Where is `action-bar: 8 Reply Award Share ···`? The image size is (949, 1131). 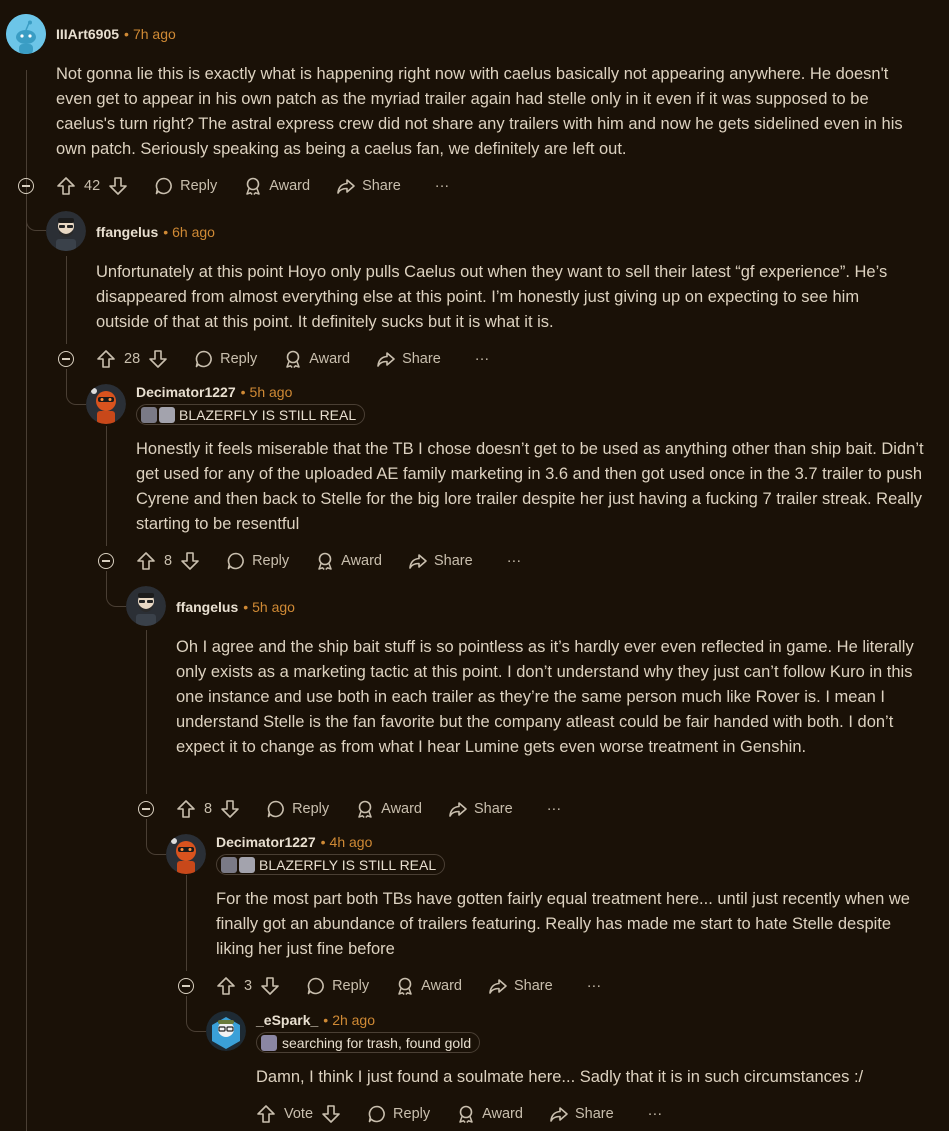 action-bar: 8 Reply Award Share ··· is located at coordinates (328, 561).